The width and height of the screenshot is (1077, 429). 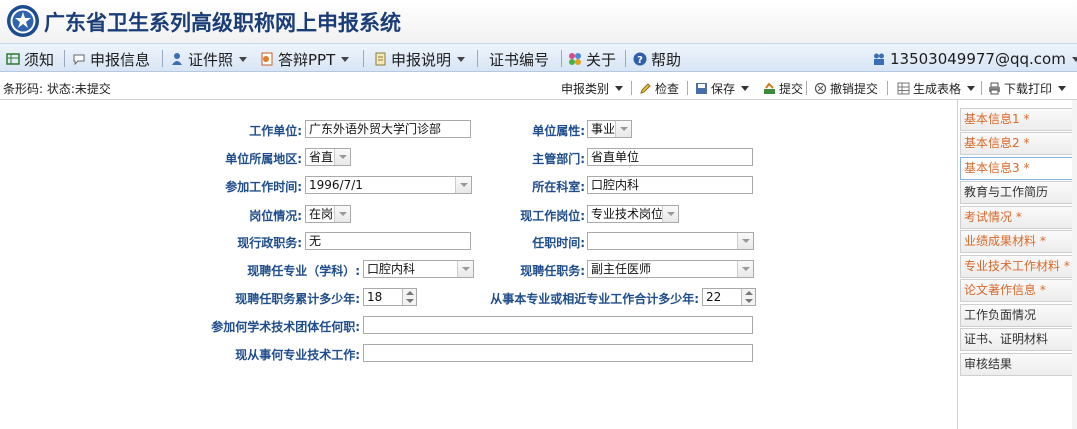 What do you see at coordinates (701, 88) in the screenshot?
I see `save-icon` at bounding box center [701, 88].